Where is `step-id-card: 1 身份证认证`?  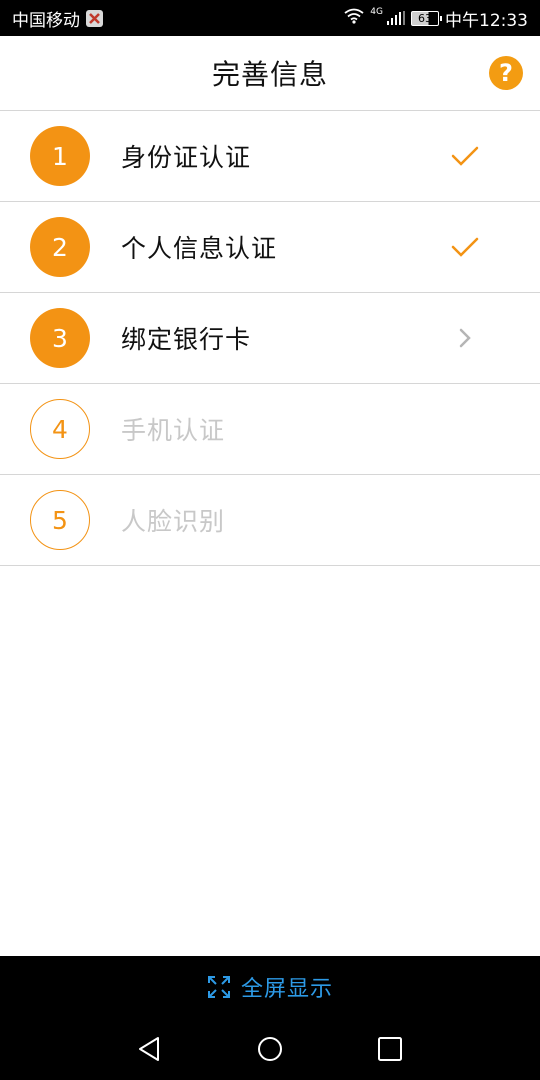
step-id-card: 1 身份证认证 is located at coordinates (270, 156).